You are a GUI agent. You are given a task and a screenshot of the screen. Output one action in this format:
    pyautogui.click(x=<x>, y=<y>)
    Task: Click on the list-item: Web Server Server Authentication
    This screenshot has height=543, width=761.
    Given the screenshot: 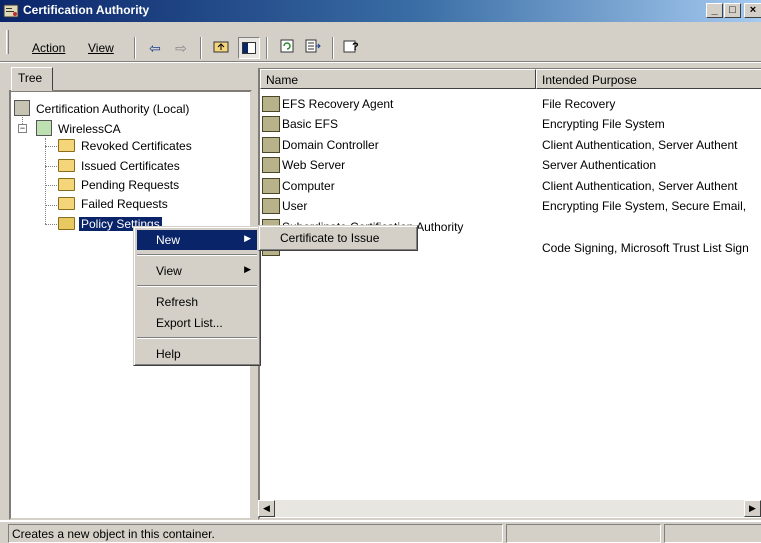 What is the action you would take?
    pyautogui.click(x=511, y=165)
    